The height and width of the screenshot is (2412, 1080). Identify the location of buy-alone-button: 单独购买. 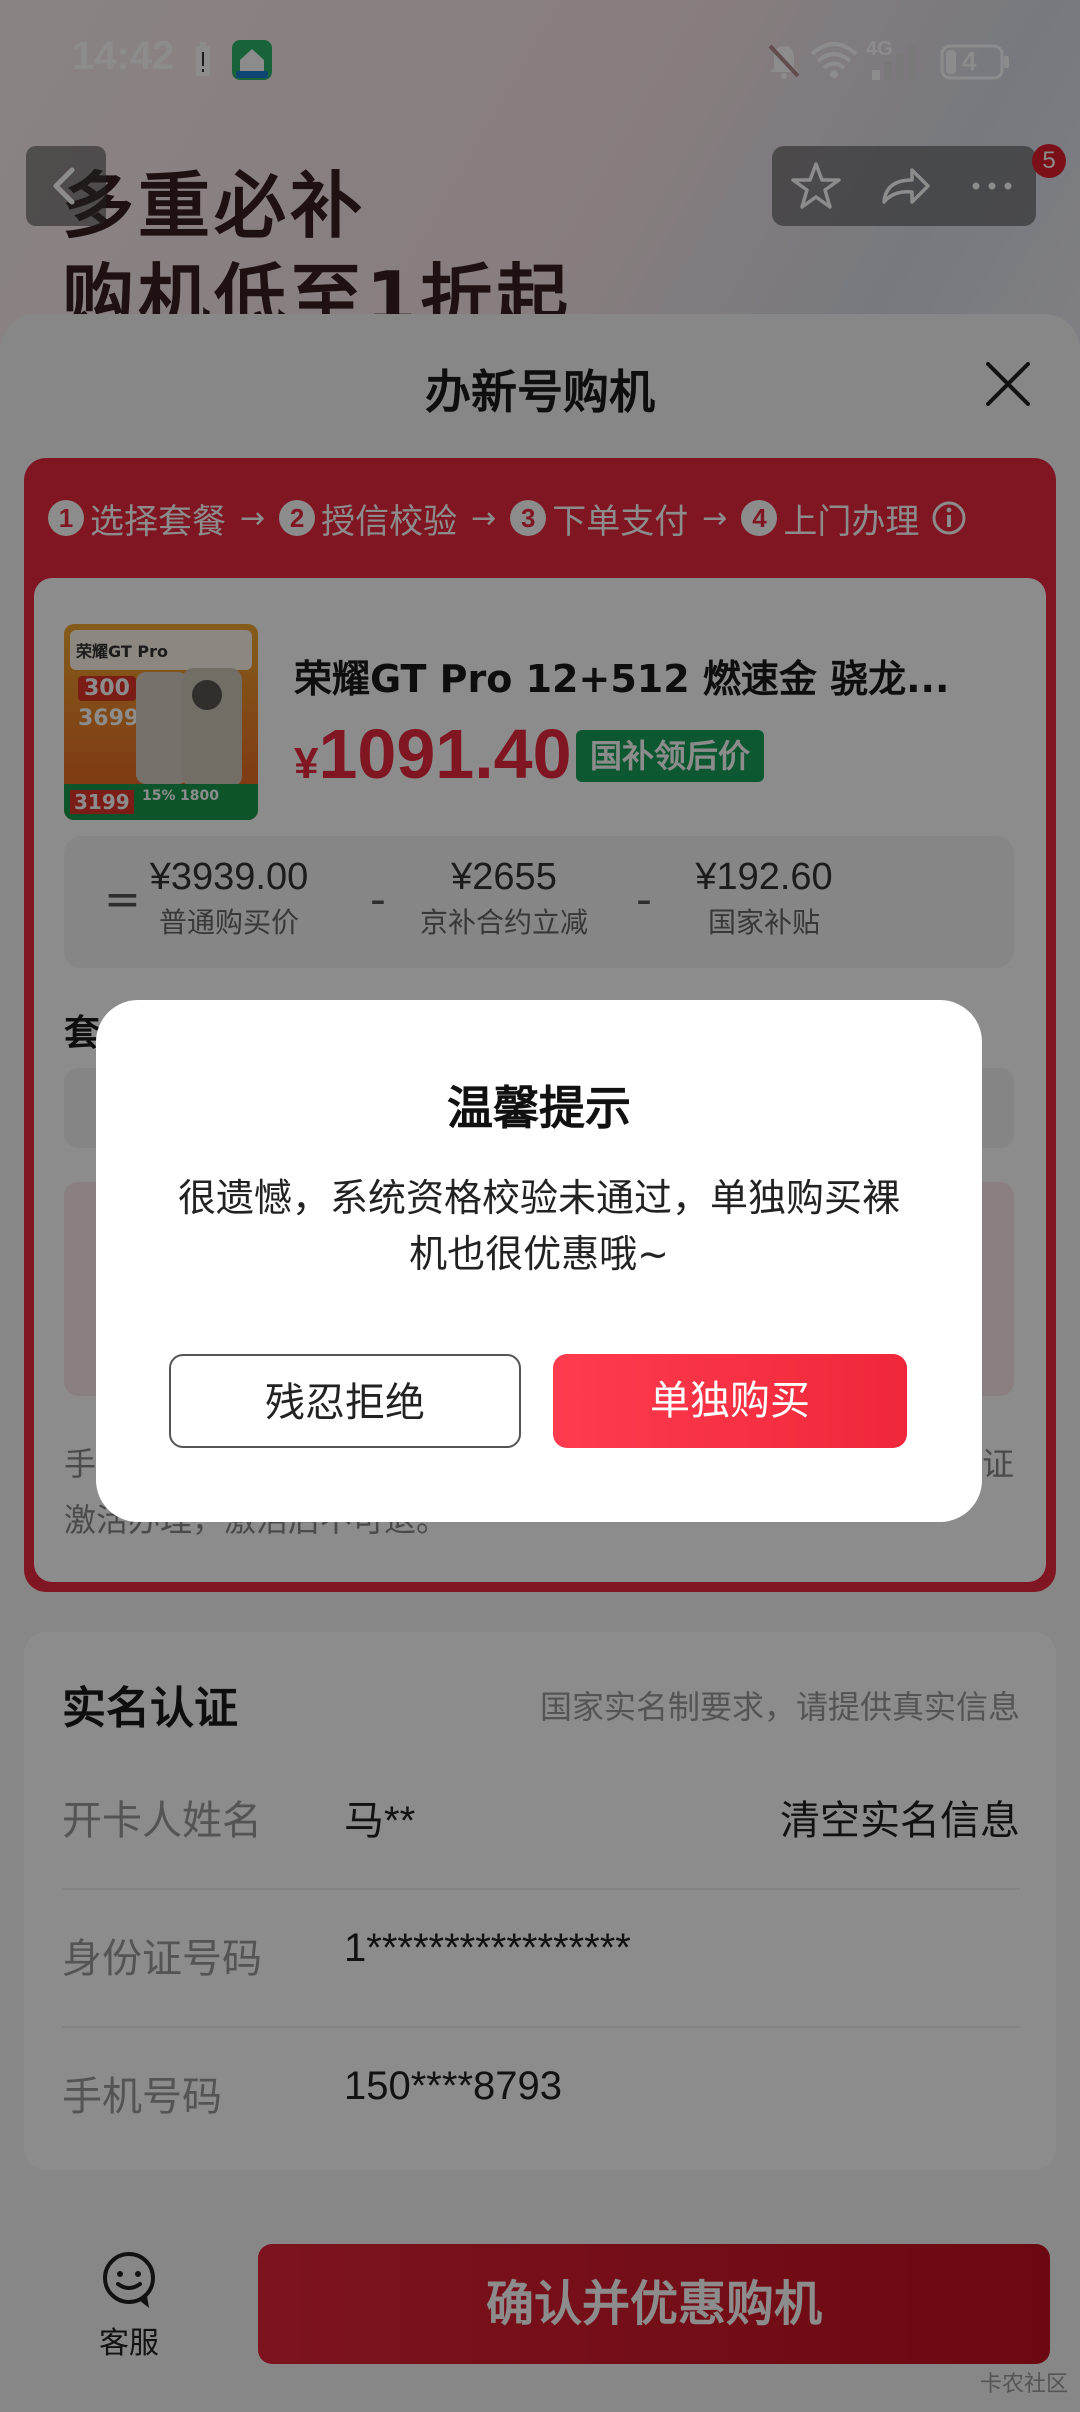
(730, 1401).